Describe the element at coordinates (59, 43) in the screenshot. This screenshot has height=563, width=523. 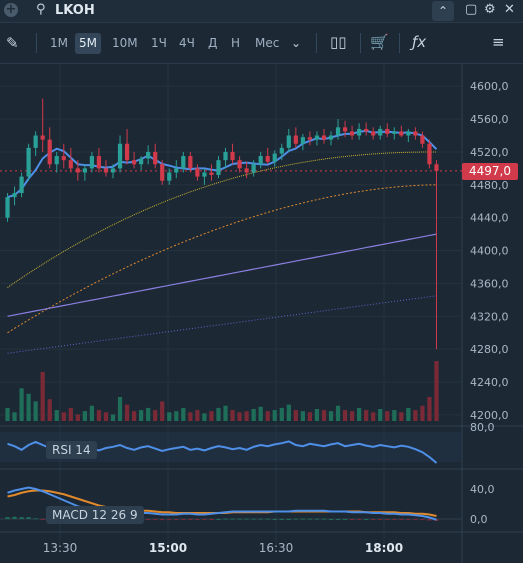
I see `timeframe-1m: 1M` at that location.